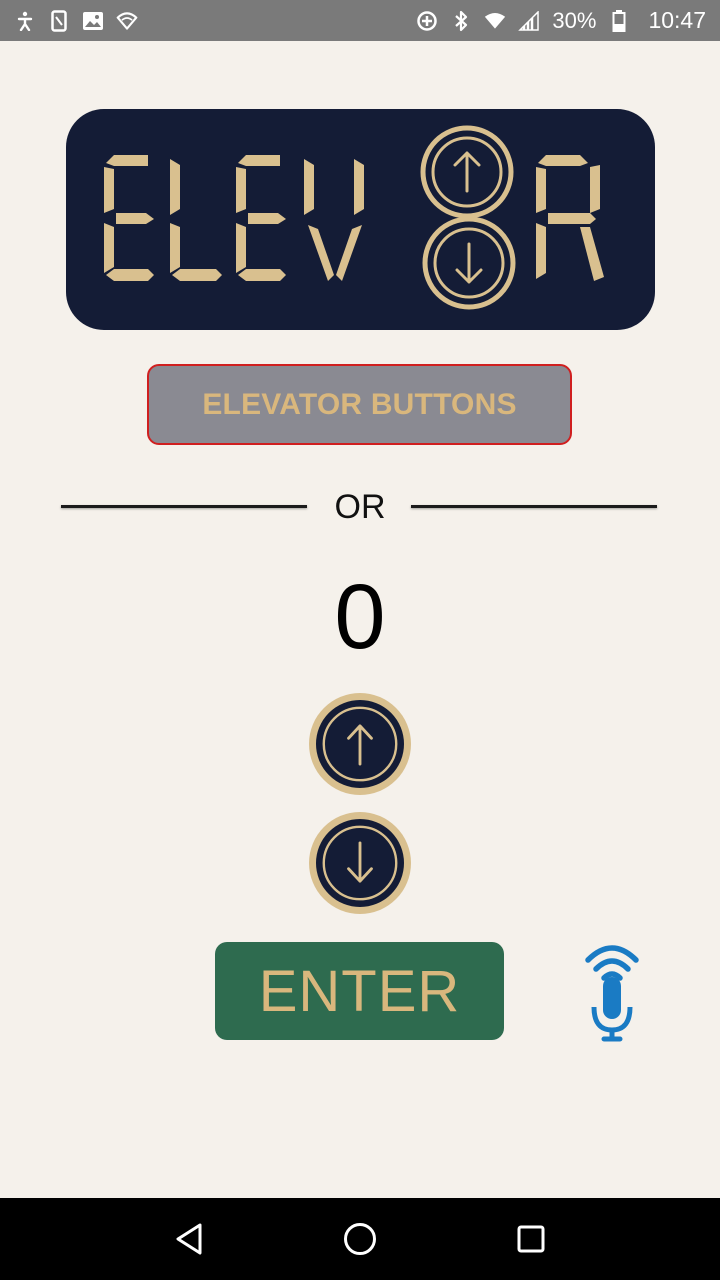  I want to click on app-logo, so click(360, 219).